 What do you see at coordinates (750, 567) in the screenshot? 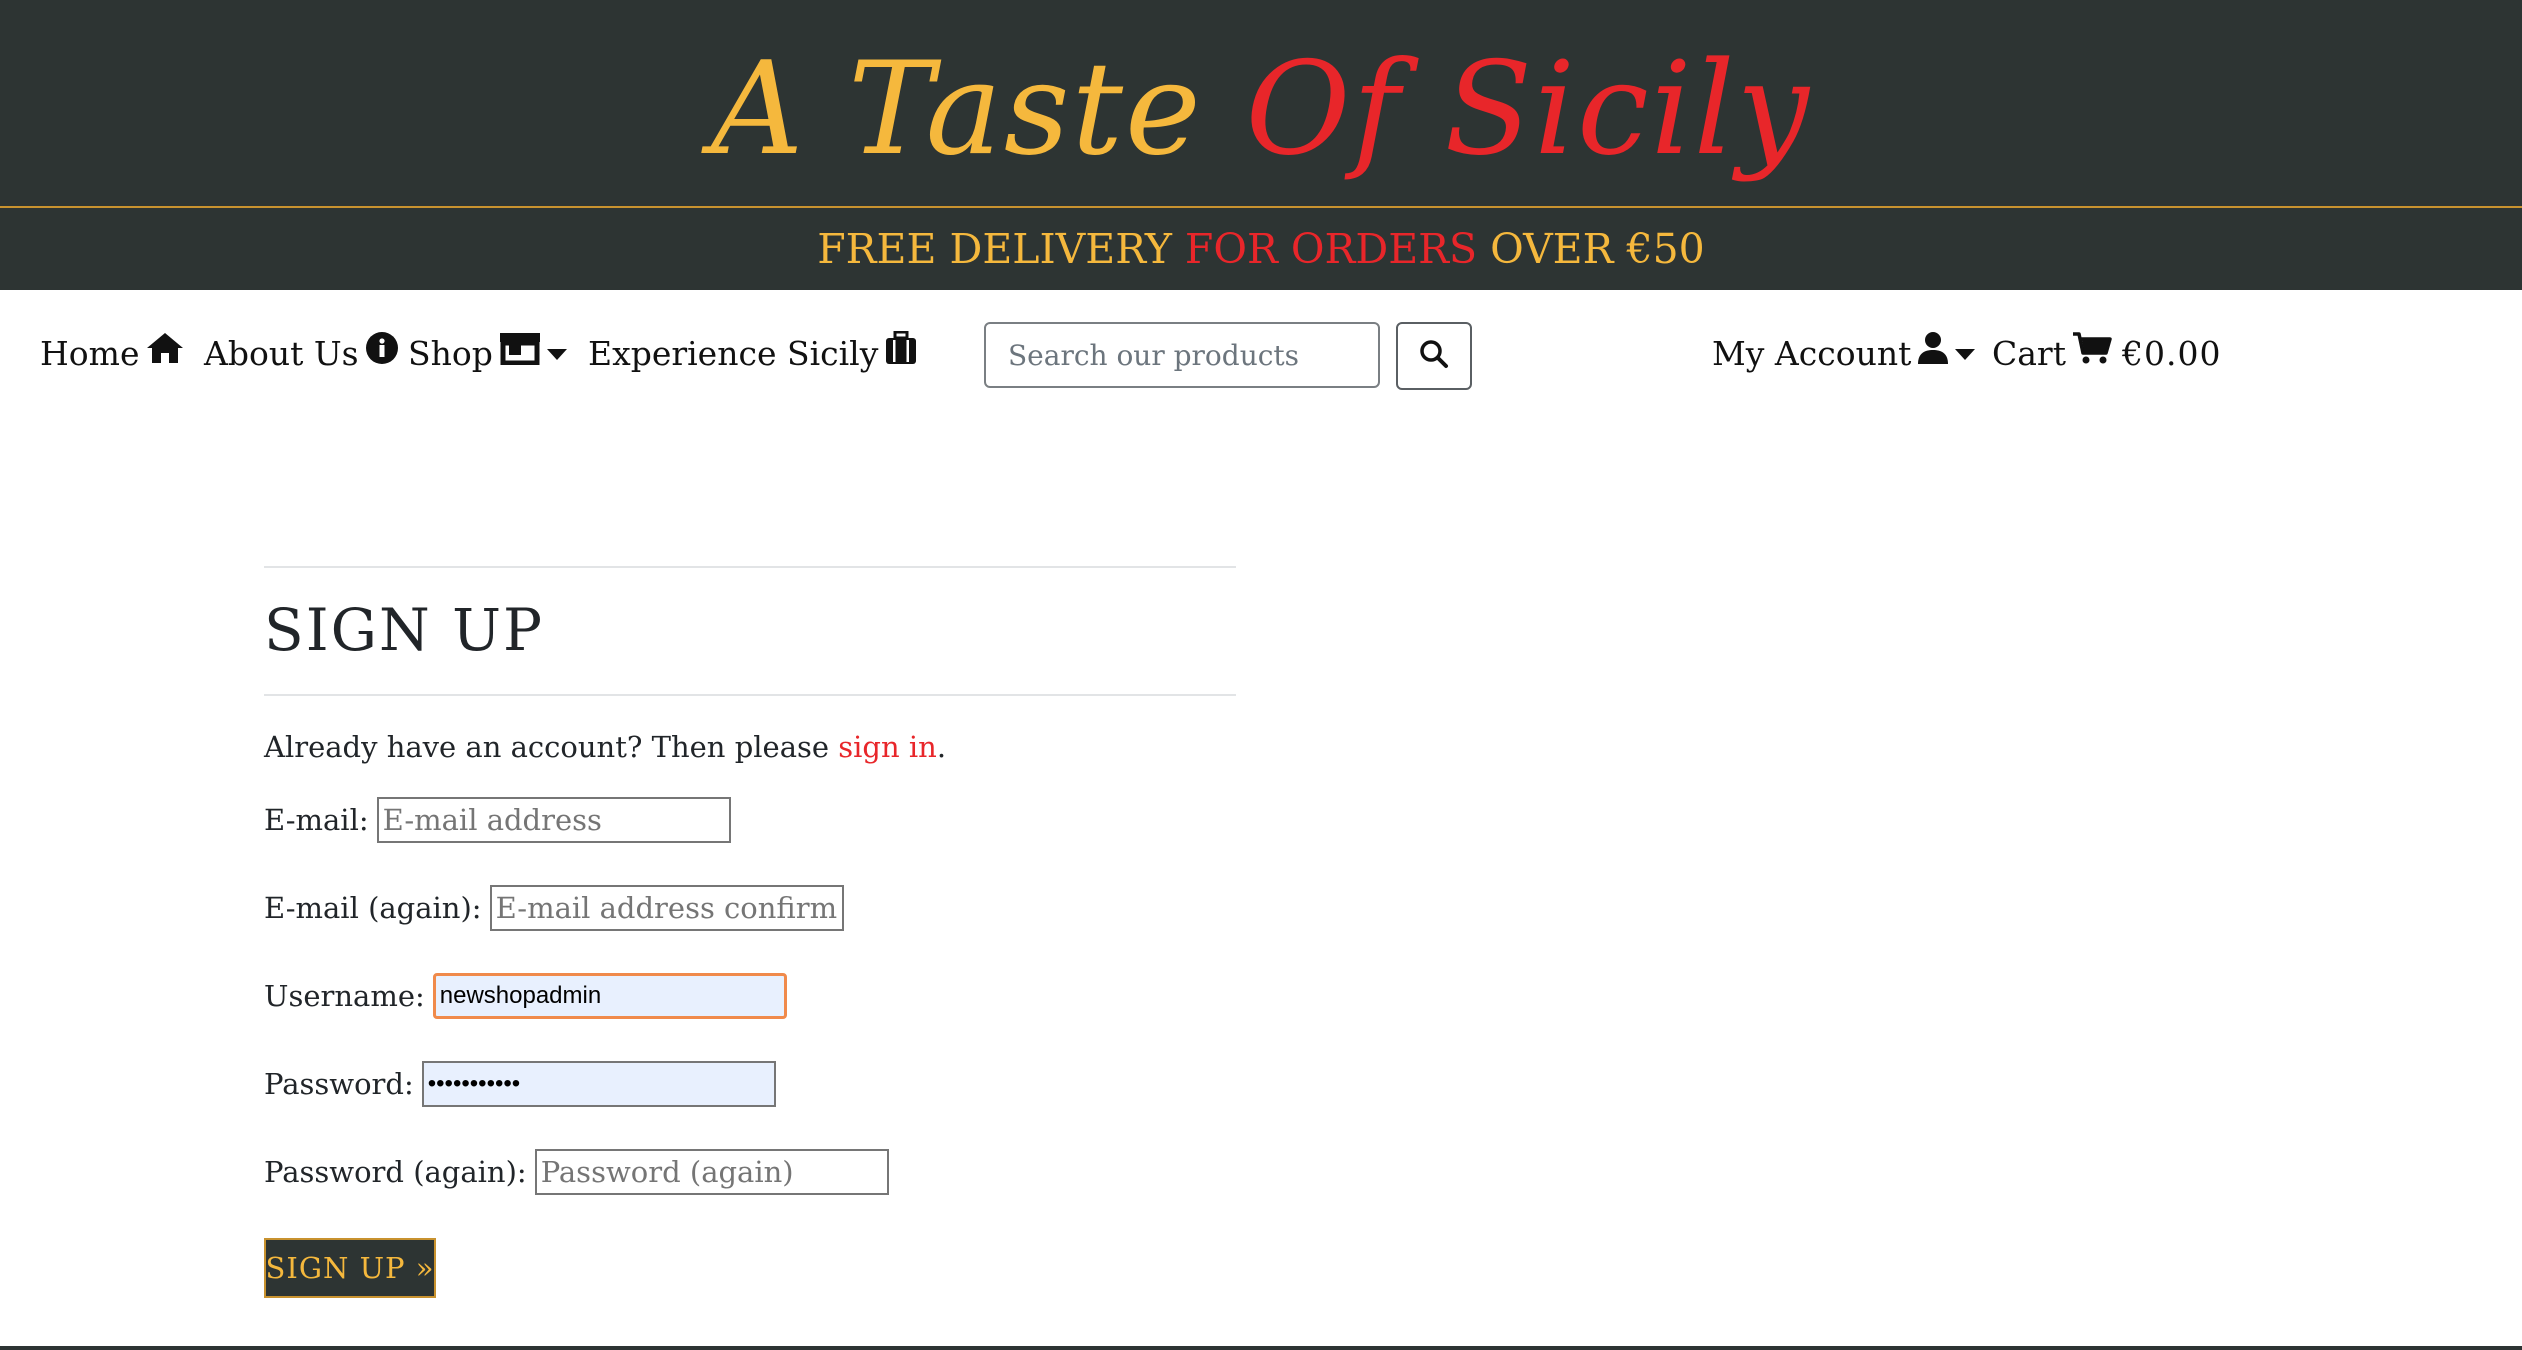
I see `divider-top` at bounding box center [750, 567].